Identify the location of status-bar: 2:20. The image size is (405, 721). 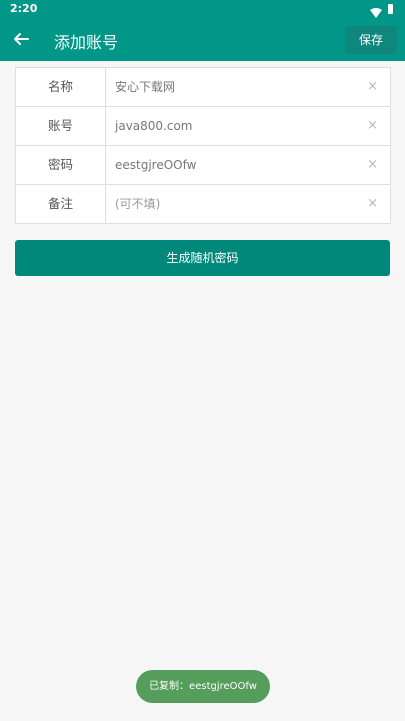
(202, 9).